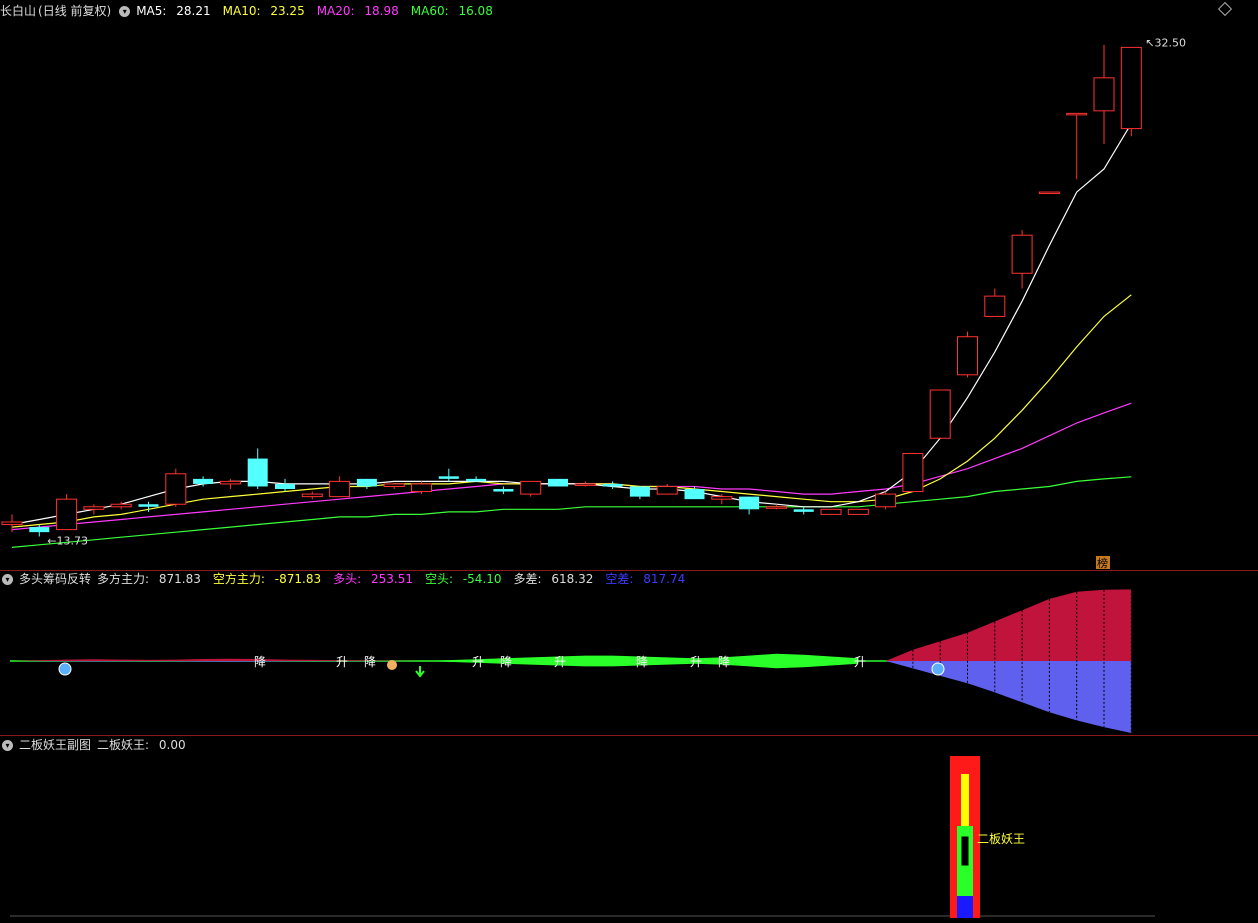  Describe the element at coordinates (965, 851) in the screenshot. I see `signal-bar-inner` at that location.